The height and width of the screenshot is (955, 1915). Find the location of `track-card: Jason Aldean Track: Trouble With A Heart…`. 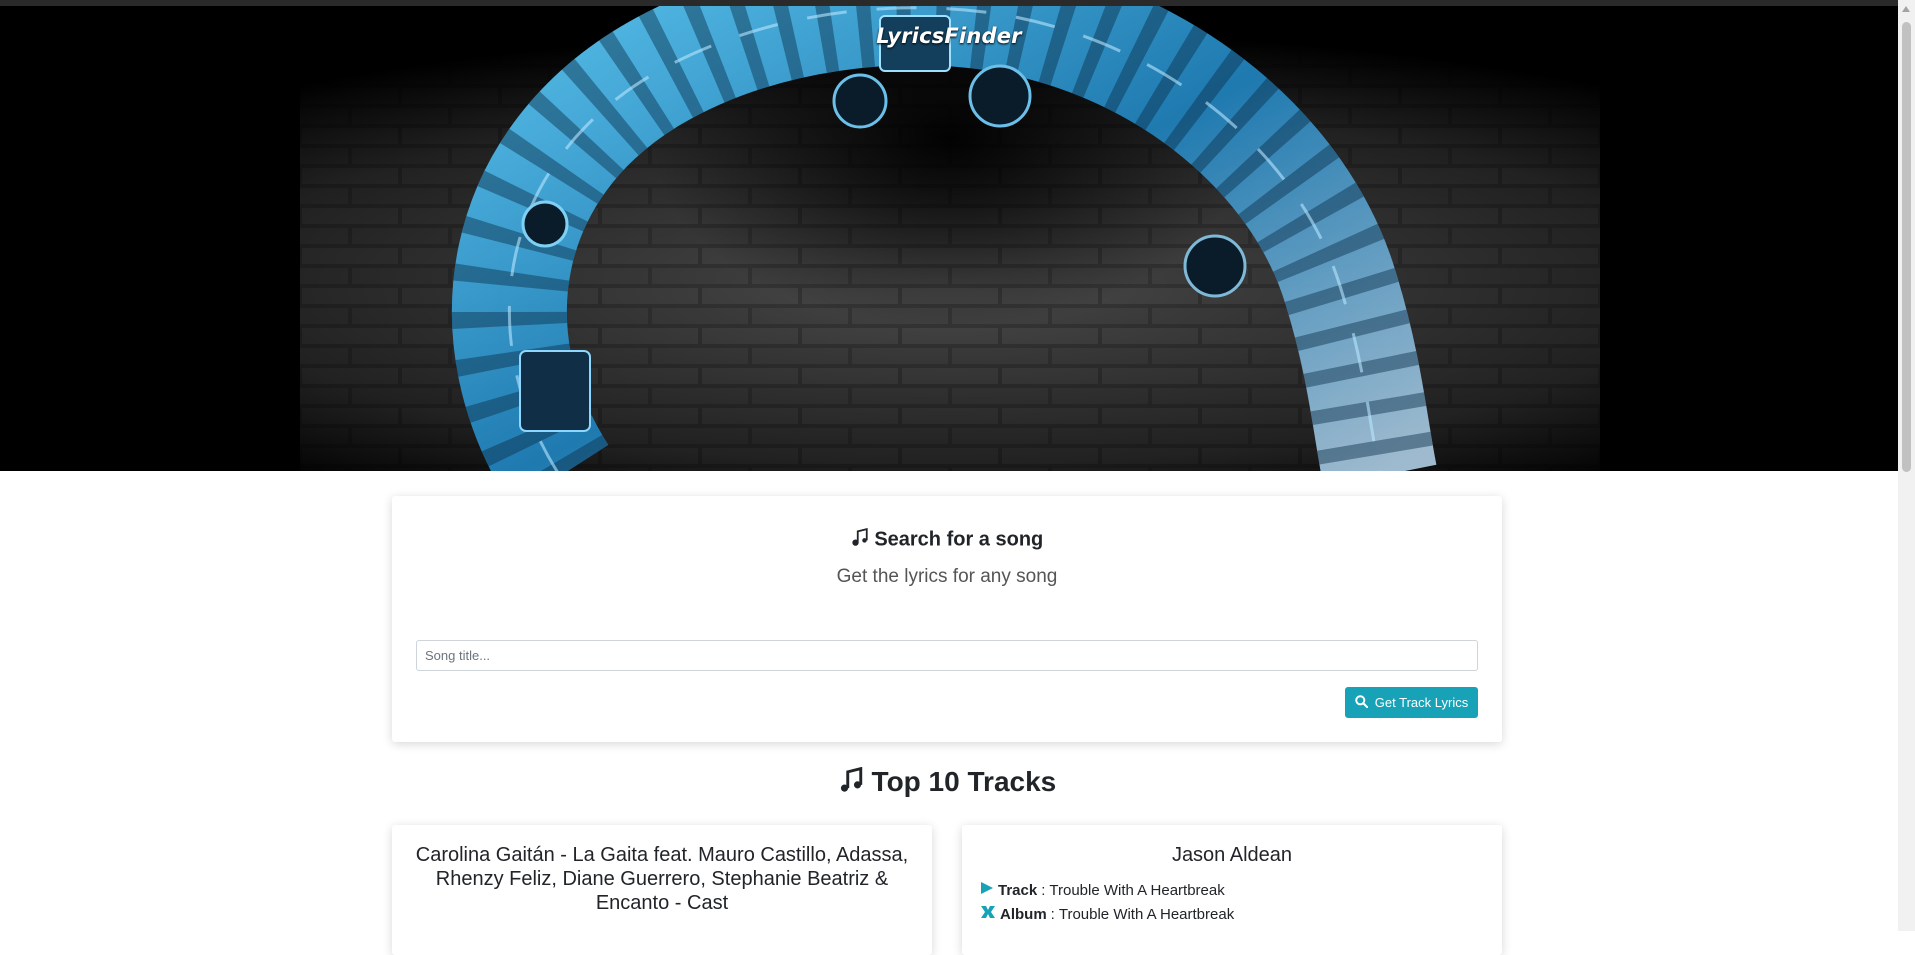

track-card: Jason Aldean Track: Trouble With A Heart… is located at coordinates (1232, 890).